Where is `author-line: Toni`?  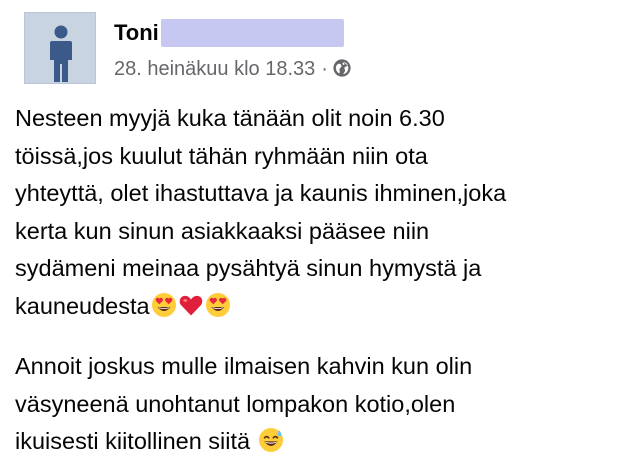 author-line: Toni is located at coordinates (229, 34).